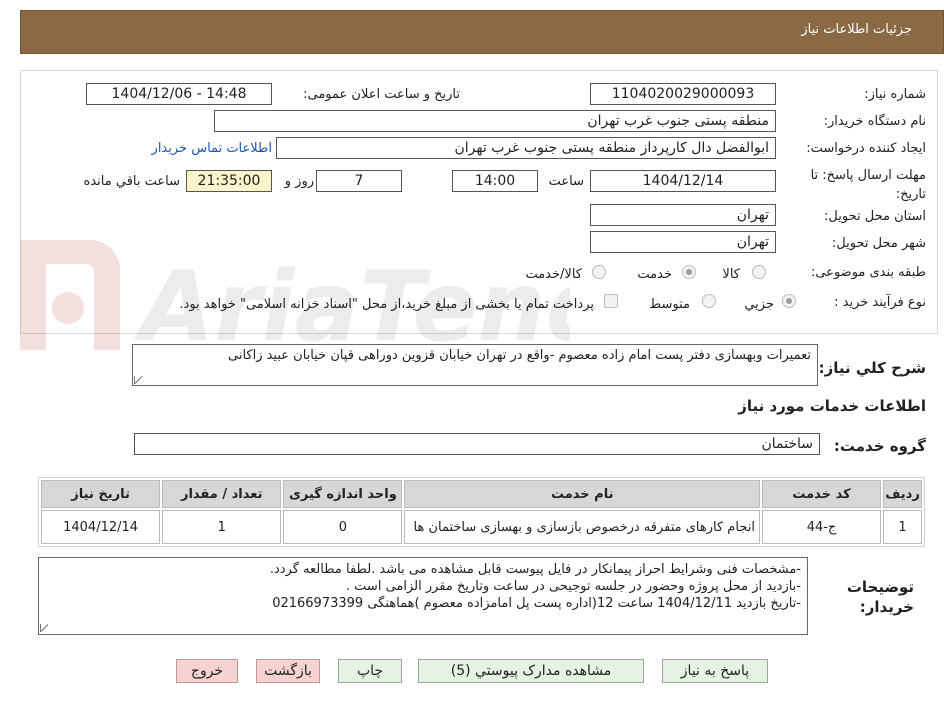 The height and width of the screenshot is (703, 944). Describe the element at coordinates (288, 671) in the screenshot. I see `back-button: بازگشت` at that location.